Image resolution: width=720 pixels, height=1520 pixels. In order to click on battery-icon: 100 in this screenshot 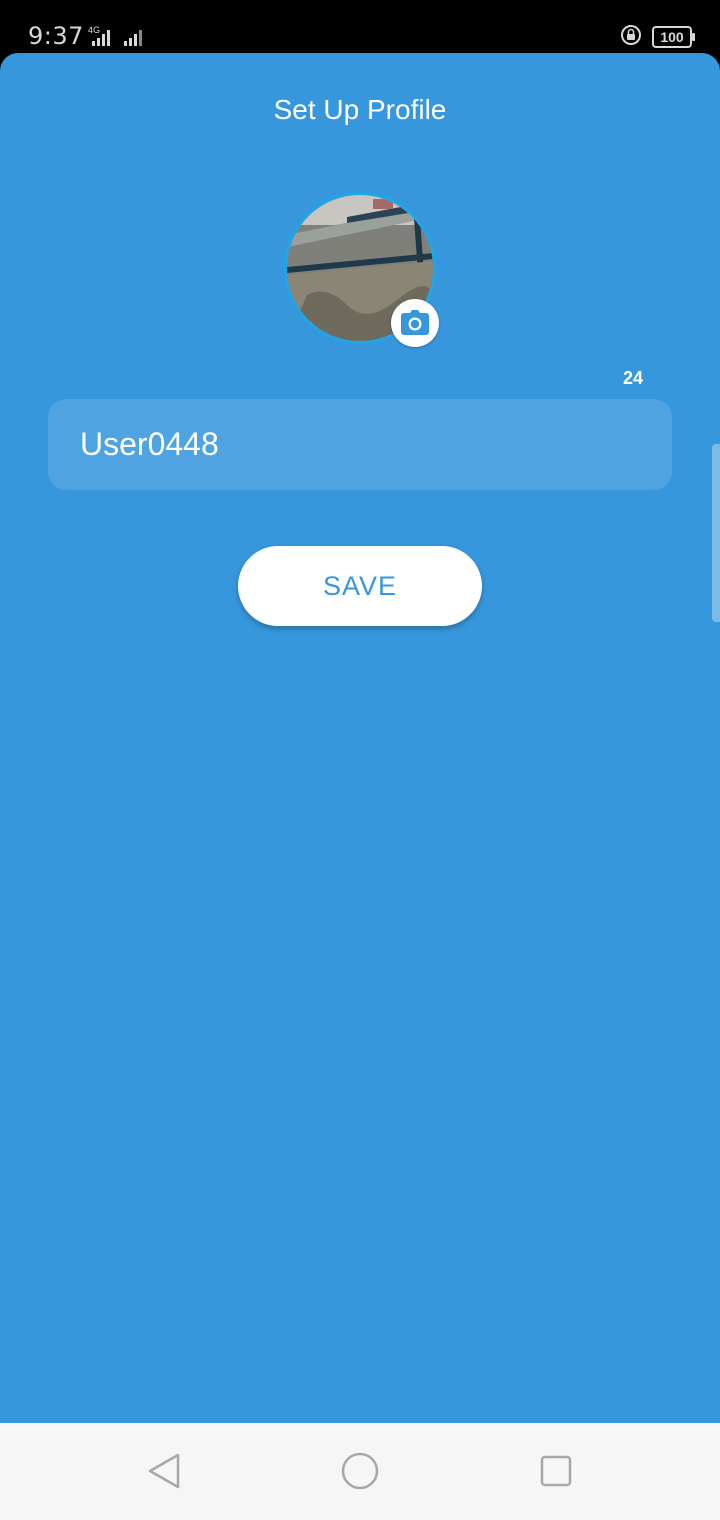, I will do `click(673, 37)`.